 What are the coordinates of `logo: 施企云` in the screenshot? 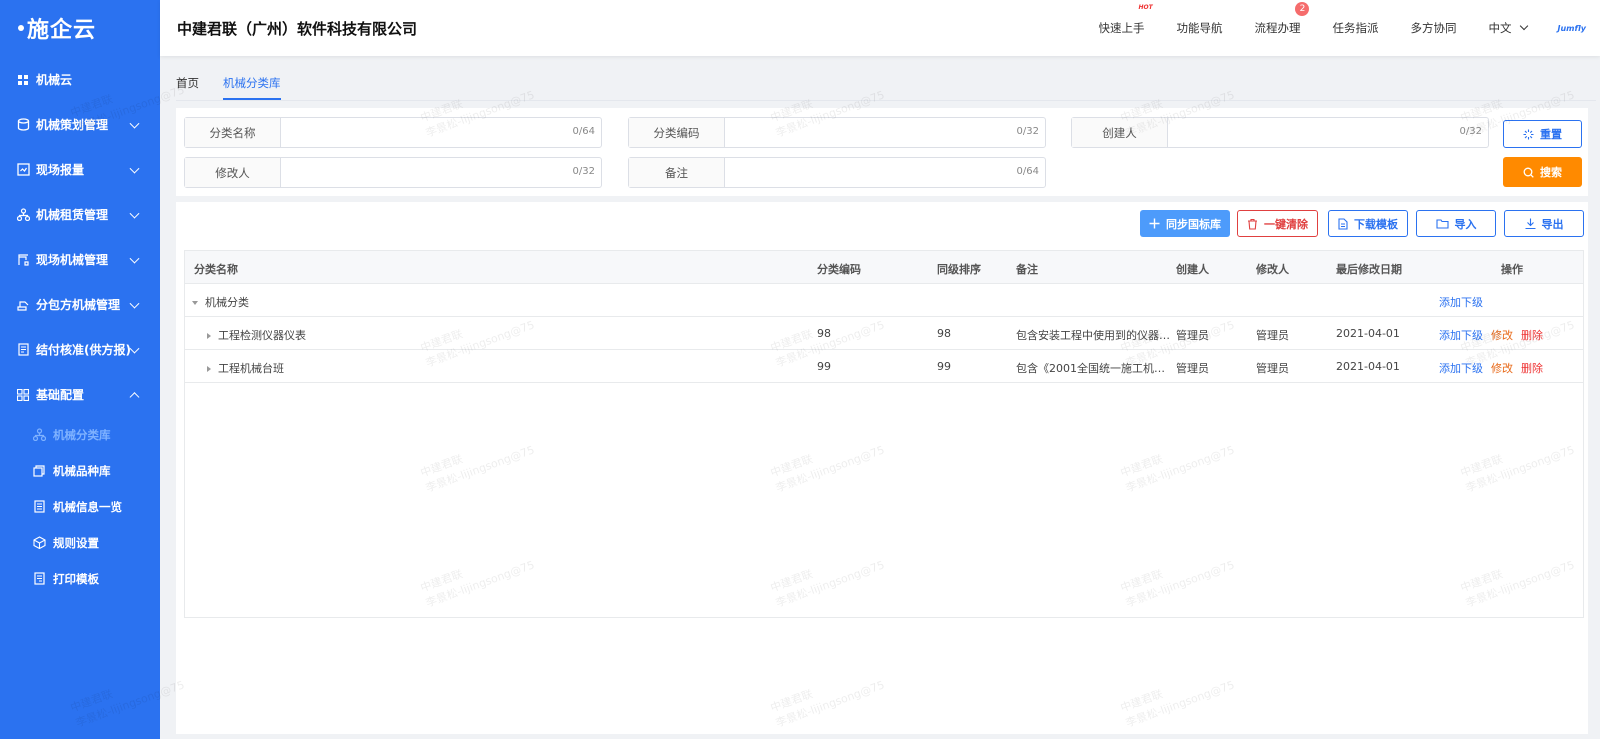 It's located at (80, 28).